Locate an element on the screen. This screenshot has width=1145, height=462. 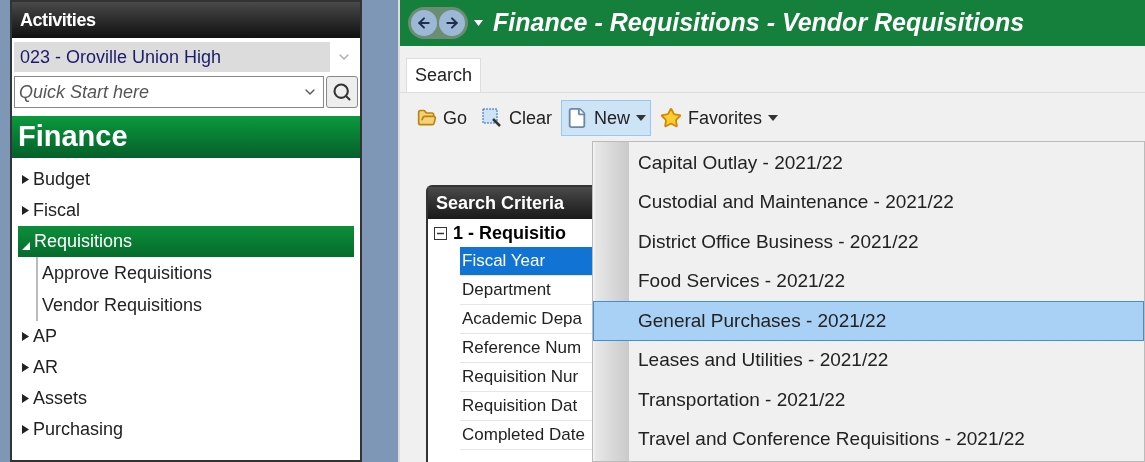
menu-item: Capital Outlay - 2021/22 is located at coordinates (868, 163).